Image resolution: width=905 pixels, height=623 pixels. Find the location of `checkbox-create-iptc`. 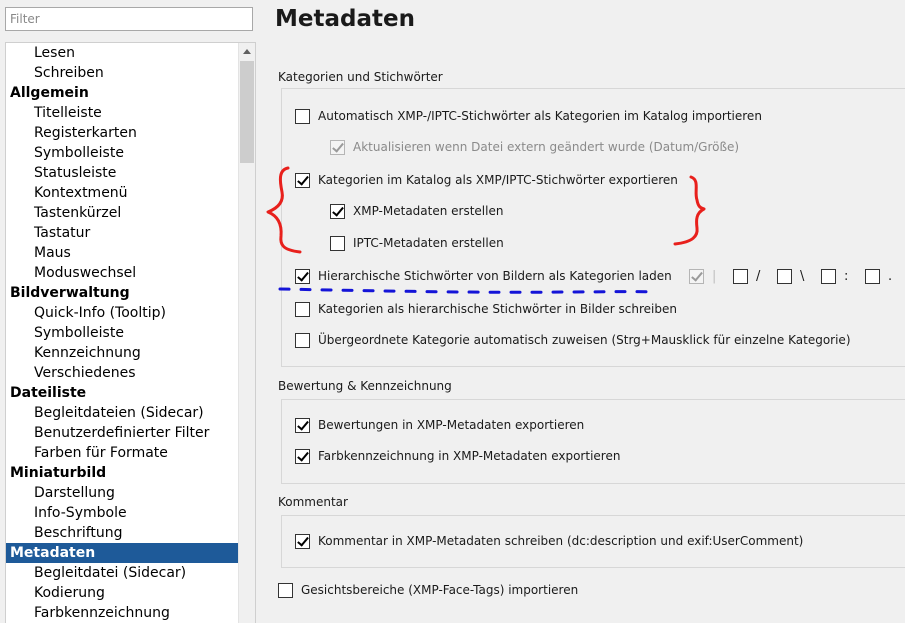

checkbox-create-iptc is located at coordinates (337, 243).